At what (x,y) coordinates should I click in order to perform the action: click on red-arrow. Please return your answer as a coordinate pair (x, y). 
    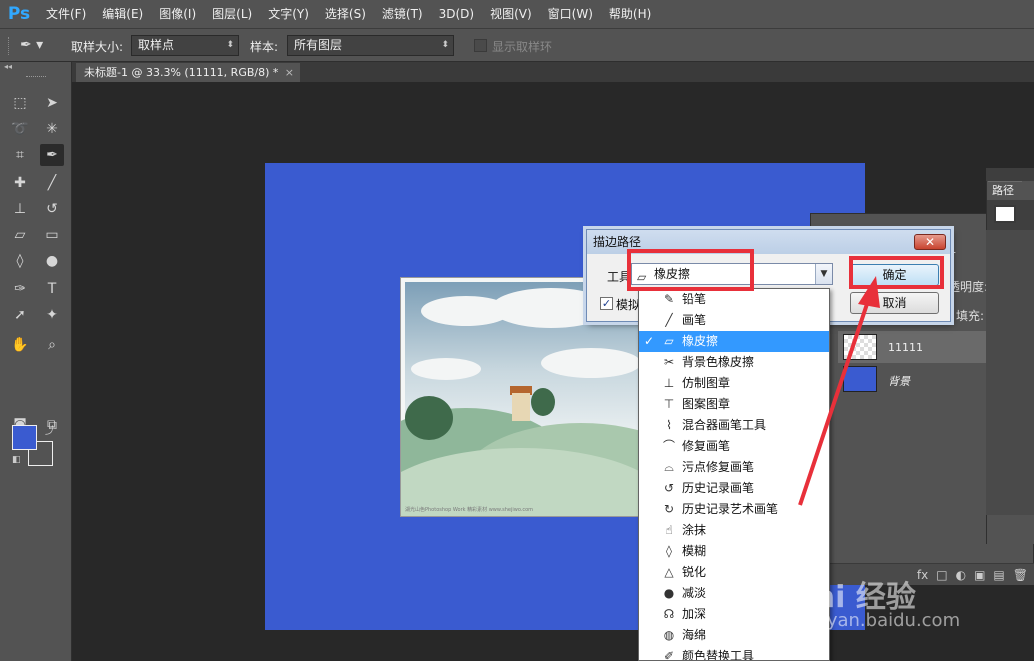
    Looking at the image, I should click on (839, 391).